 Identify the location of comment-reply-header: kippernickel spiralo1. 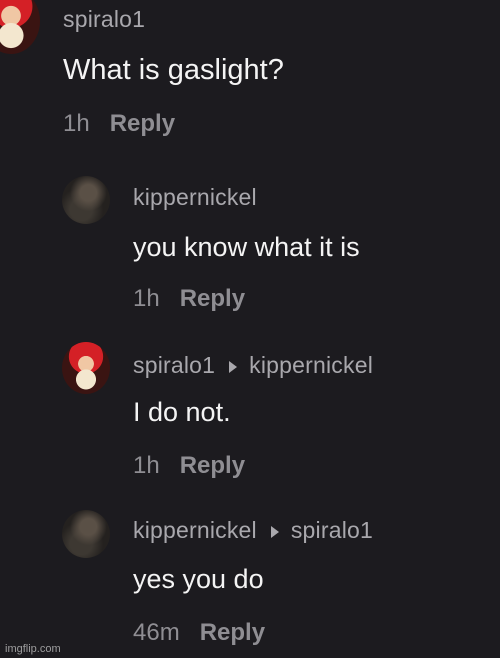
(253, 530).